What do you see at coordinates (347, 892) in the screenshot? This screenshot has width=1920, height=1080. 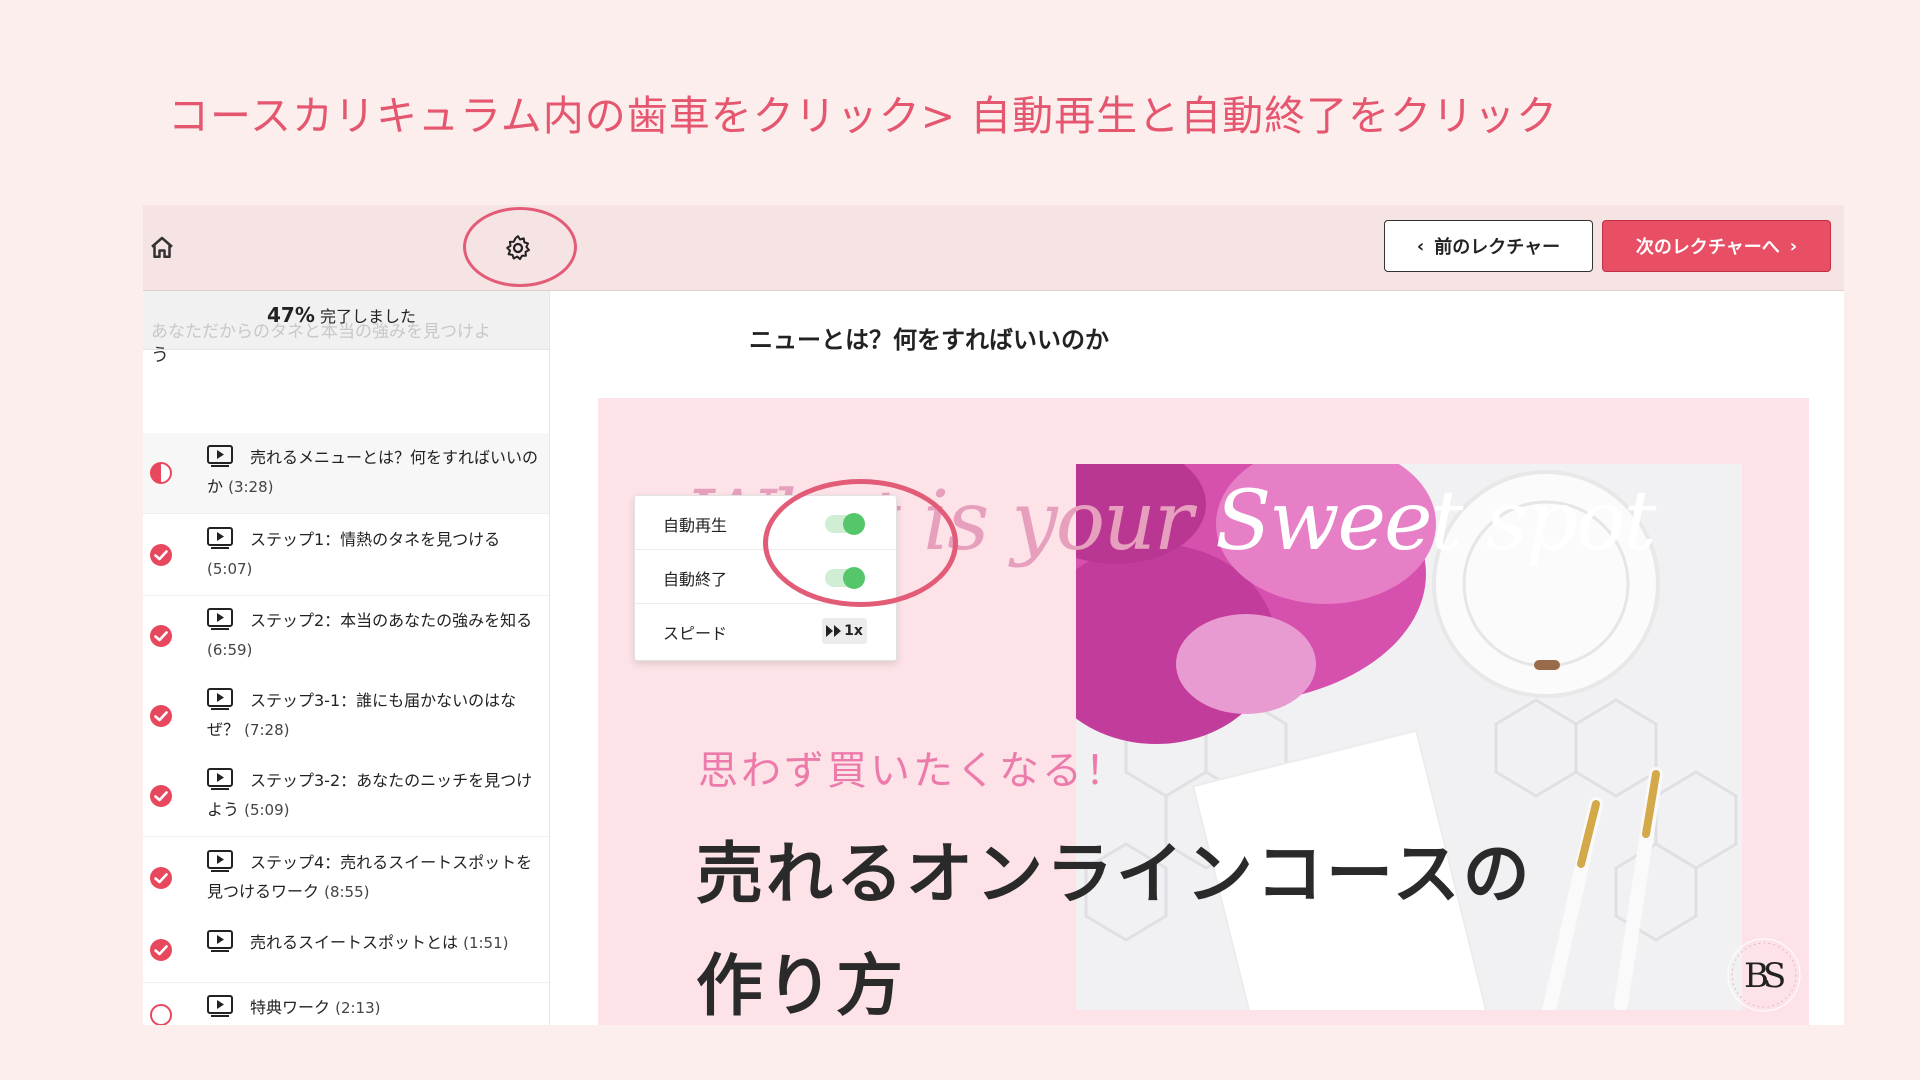 I see `lecture-duration: (8:55)` at bounding box center [347, 892].